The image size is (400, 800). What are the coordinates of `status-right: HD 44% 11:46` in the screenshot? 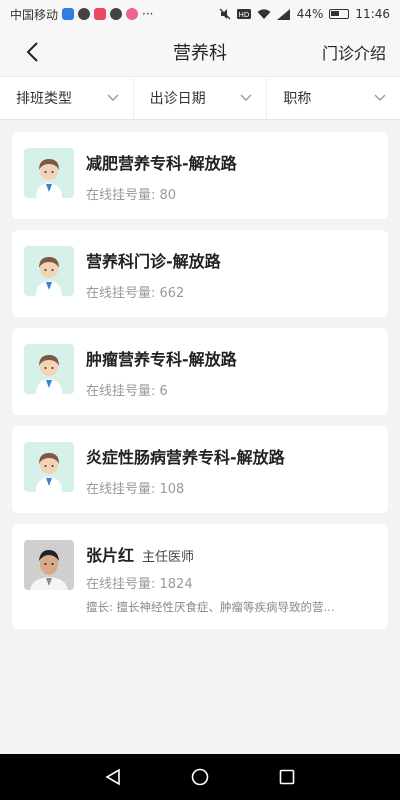 It's located at (304, 14).